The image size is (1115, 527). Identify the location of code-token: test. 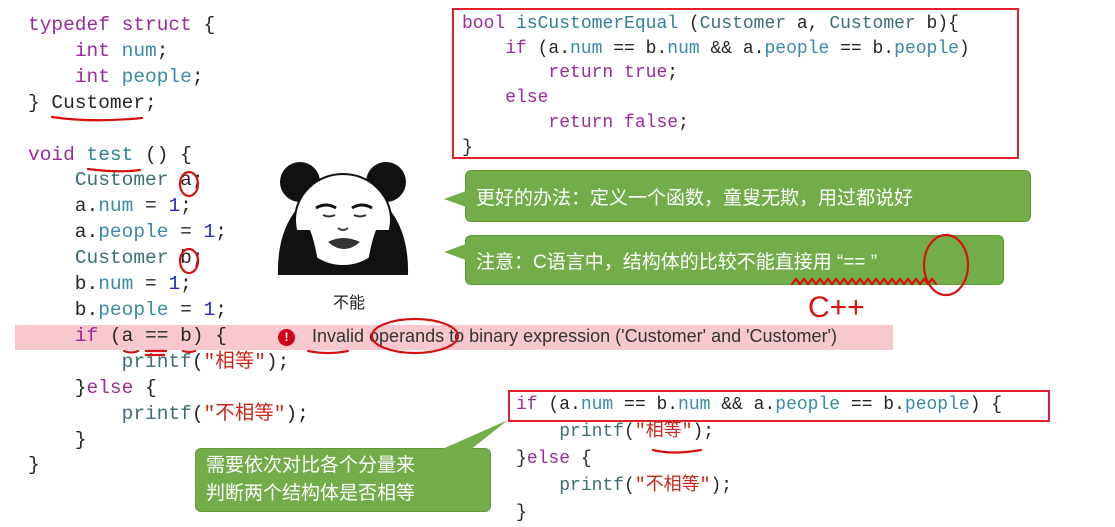
(110, 154).